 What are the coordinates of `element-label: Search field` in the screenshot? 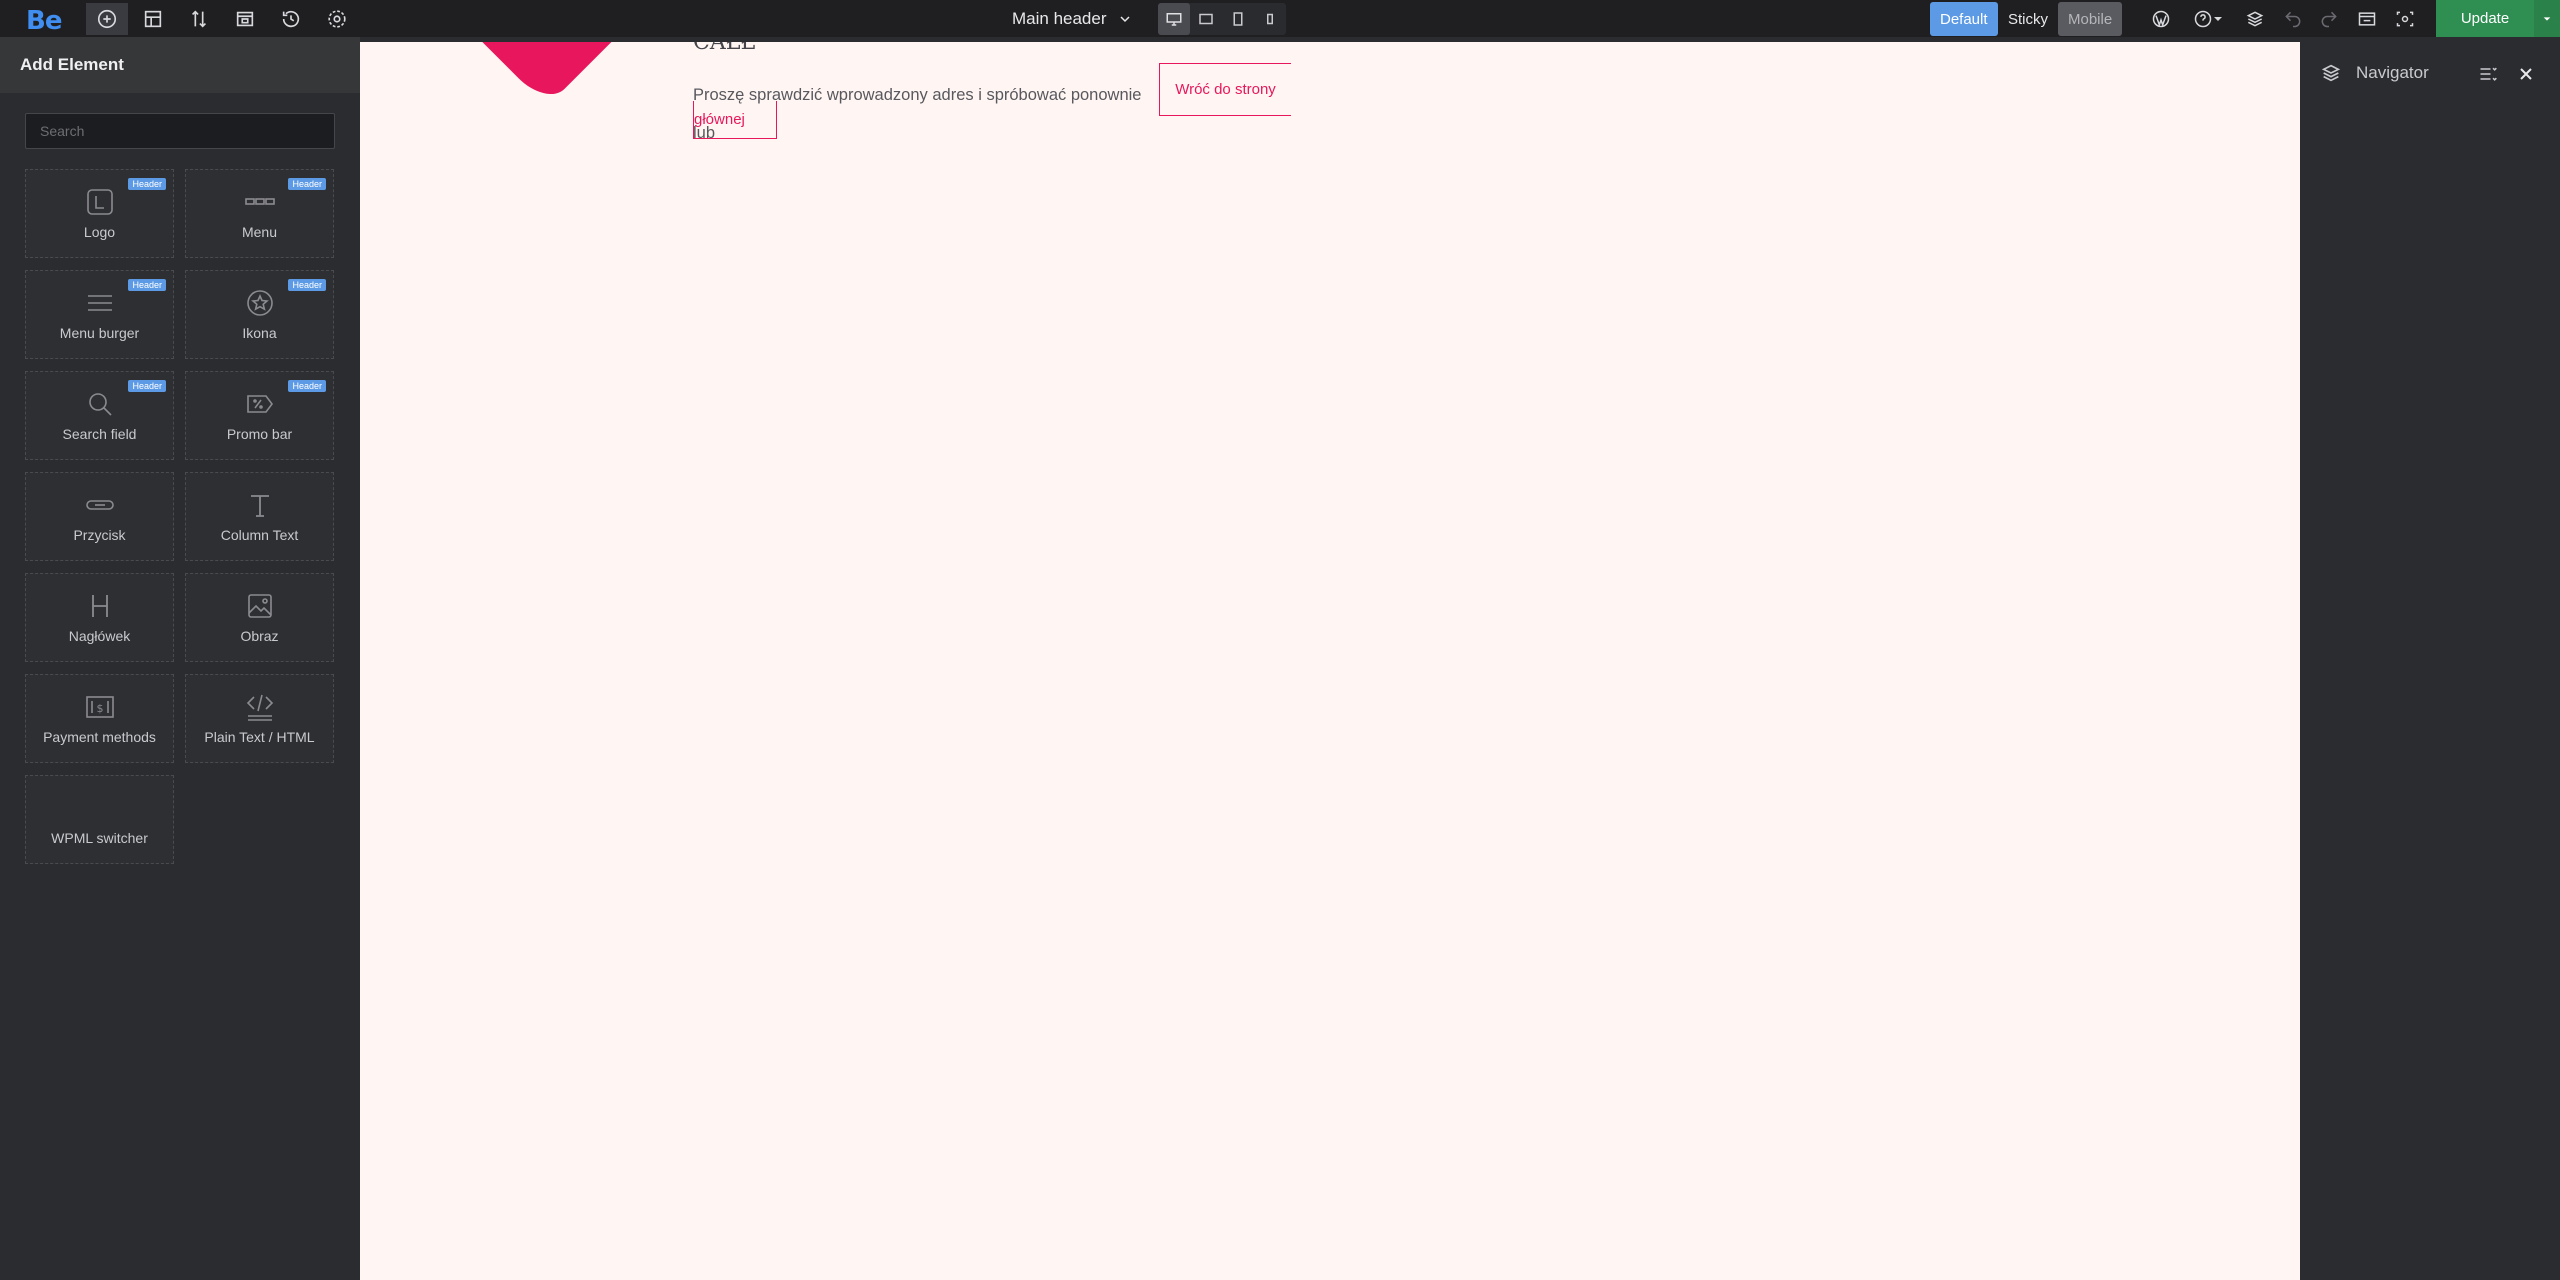 It's located at (99, 434).